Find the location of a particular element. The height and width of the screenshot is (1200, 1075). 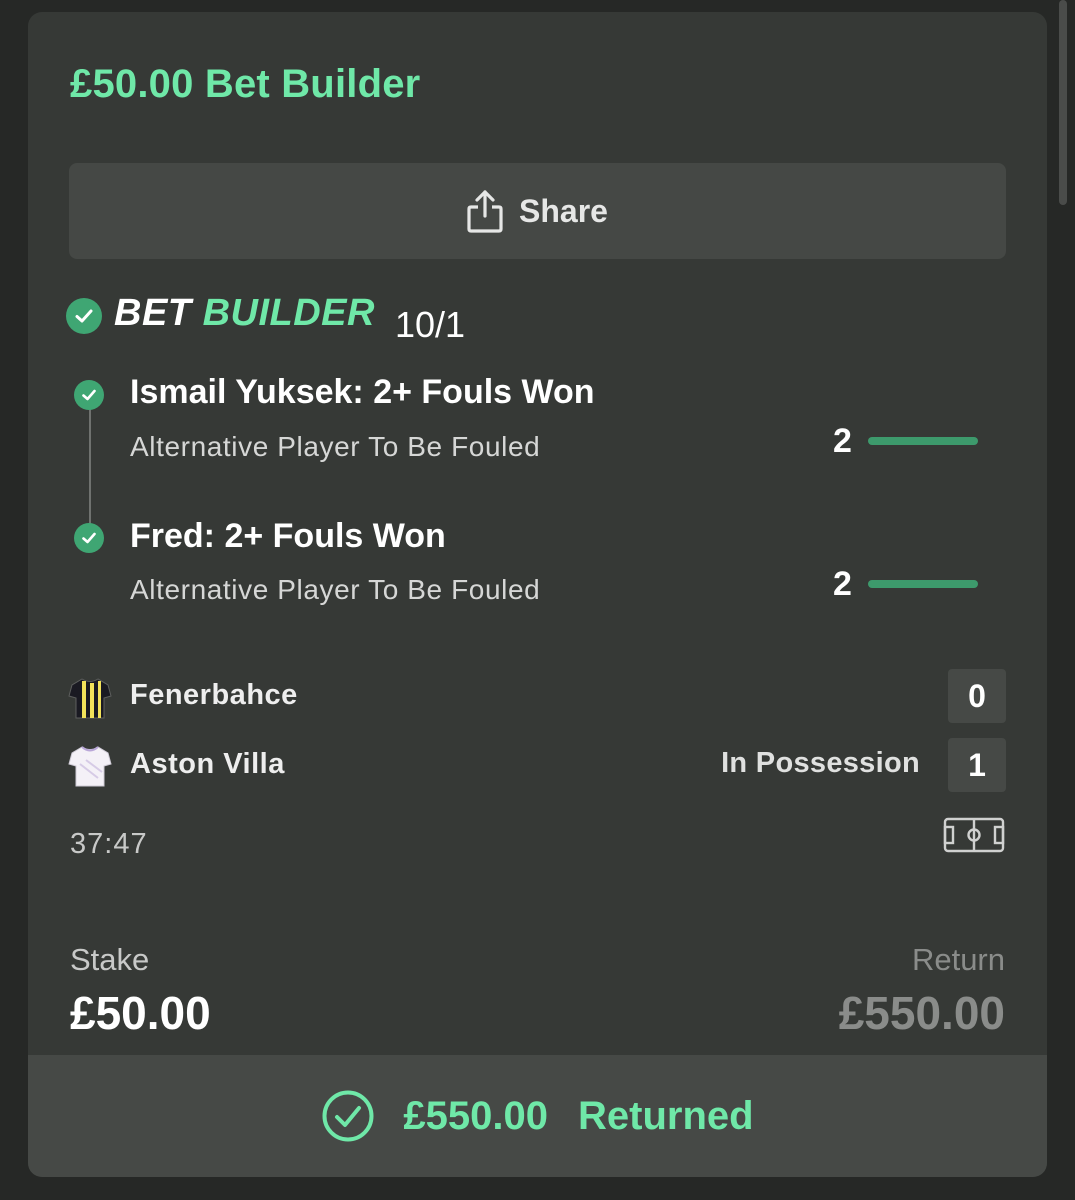

match-clock: 37:47 is located at coordinates (109, 844).